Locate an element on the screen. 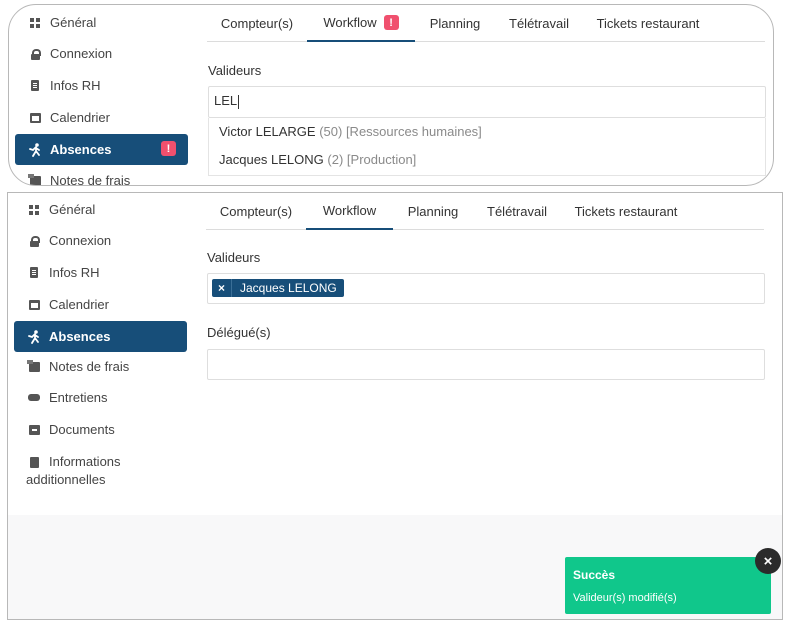 The image size is (787, 623). success-toast: Succès Valideur(s) modifié(s) is located at coordinates (668, 585).